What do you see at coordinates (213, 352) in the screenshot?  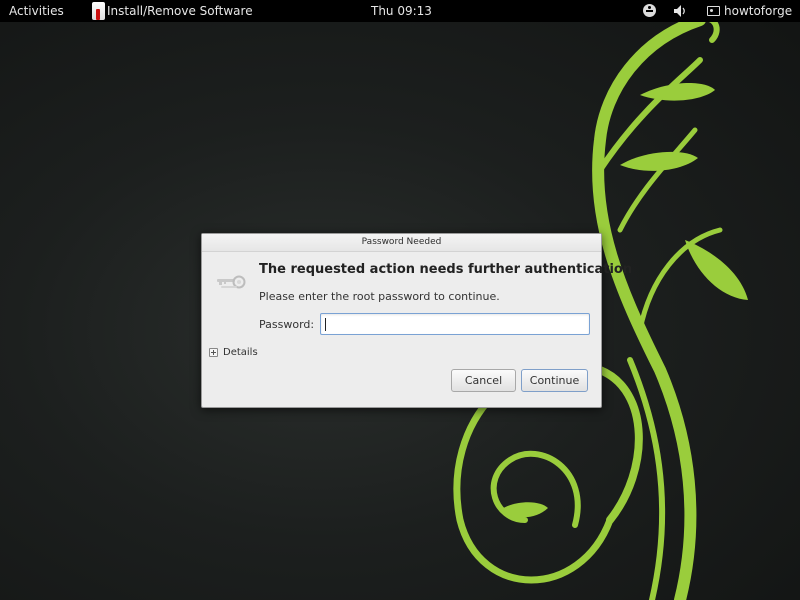 I see `expand-plus-icon` at bounding box center [213, 352].